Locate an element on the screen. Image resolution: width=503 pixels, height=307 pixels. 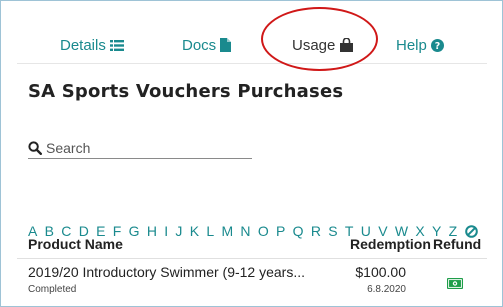
tab-details: Details is located at coordinates (92, 45).